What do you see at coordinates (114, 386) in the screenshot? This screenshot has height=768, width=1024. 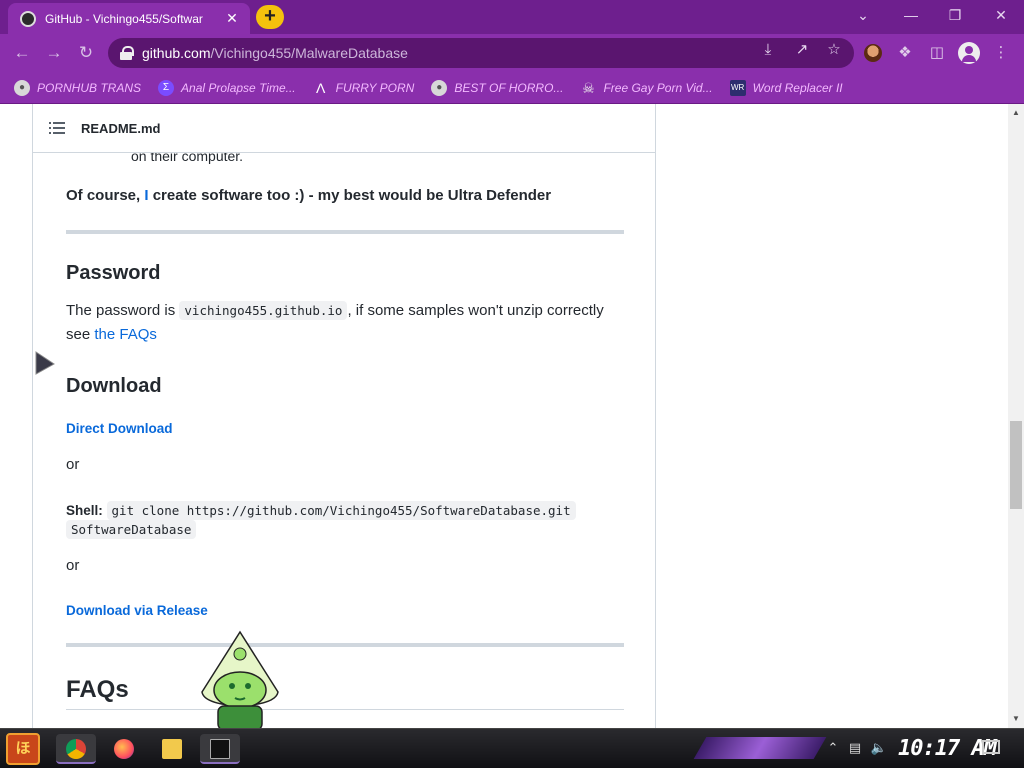 I see `download-heading: Download` at bounding box center [114, 386].